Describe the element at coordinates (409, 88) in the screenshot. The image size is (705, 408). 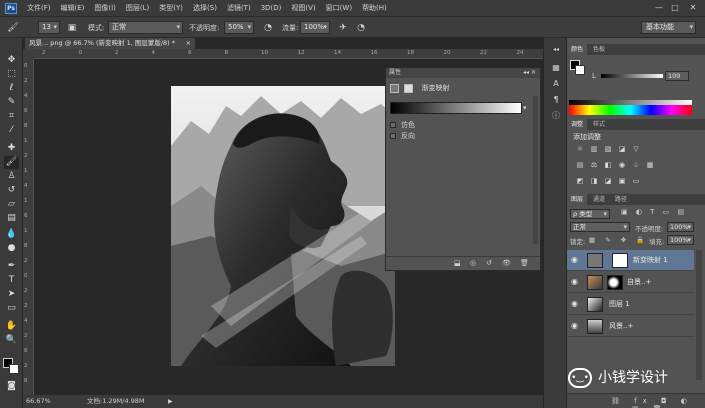
I see `mask-icon` at that location.